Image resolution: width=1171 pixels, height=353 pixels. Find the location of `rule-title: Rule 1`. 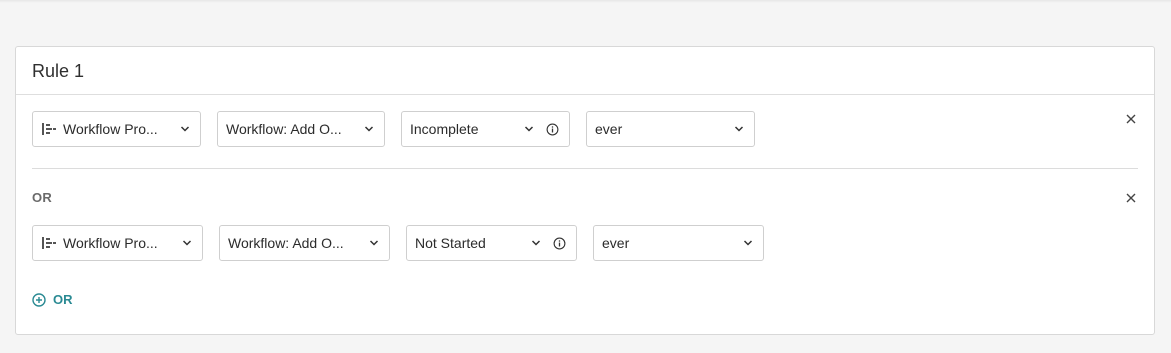

rule-title: Rule 1 is located at coordinates (58, 71).